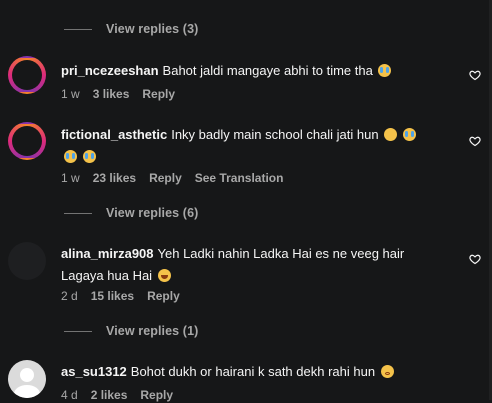 This screenshot has height=403, width=492. Describe the element at coordinates (107, 253) in the screenshot. I see `username: alina_mirza908` at that location.